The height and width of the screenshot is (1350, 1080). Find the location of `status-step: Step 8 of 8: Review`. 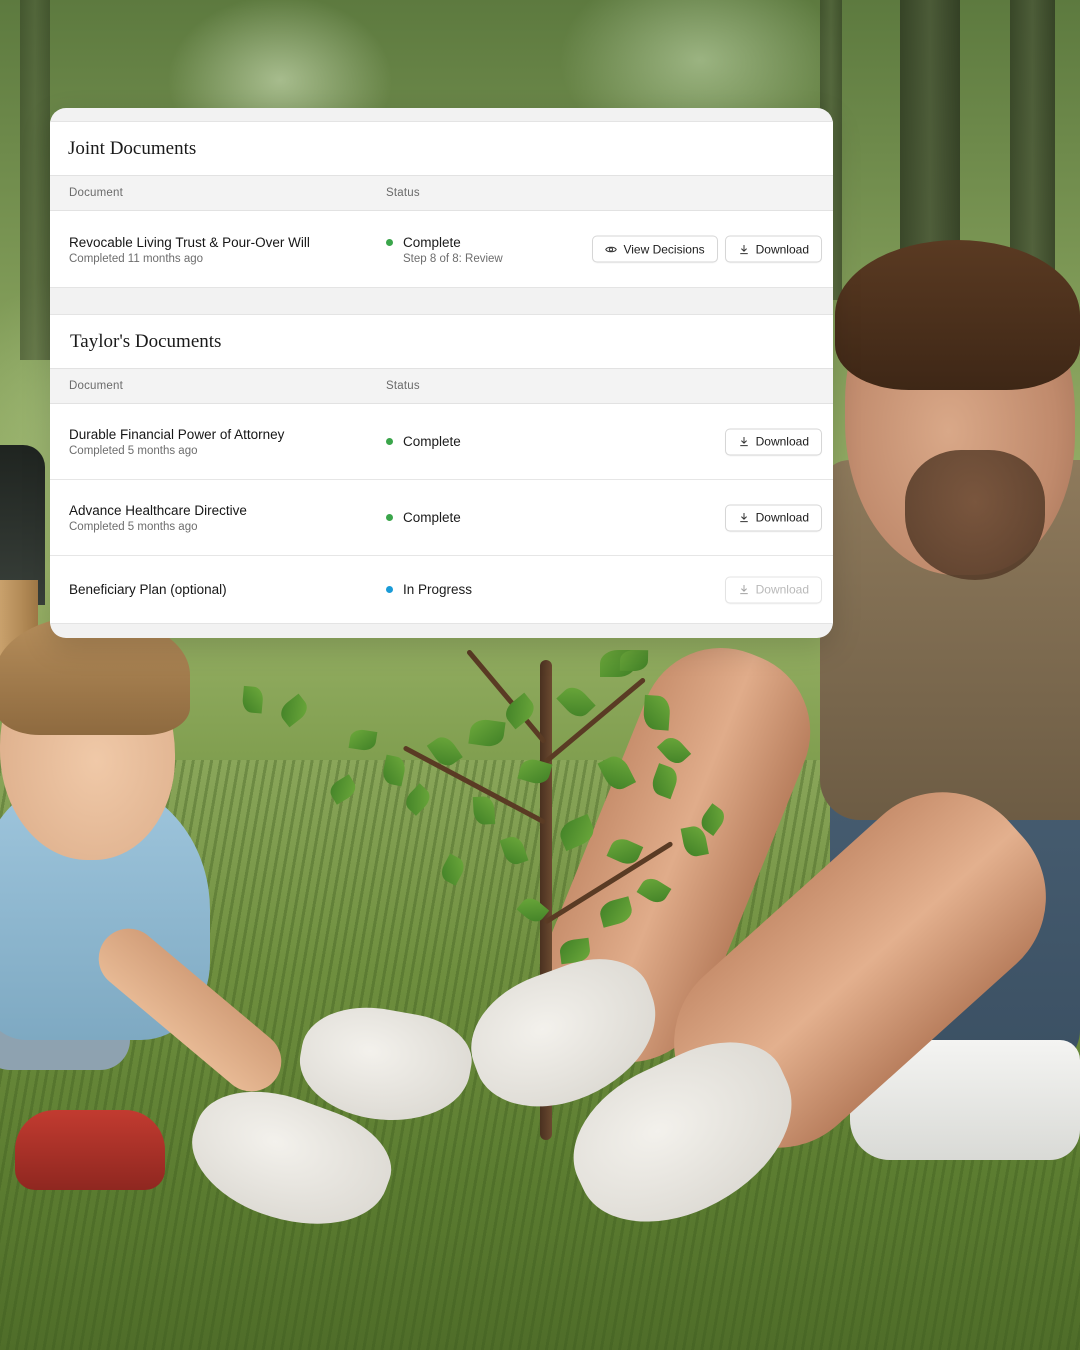

status-step: Step 8 of 8: Review is located at coordinates (453, 258).